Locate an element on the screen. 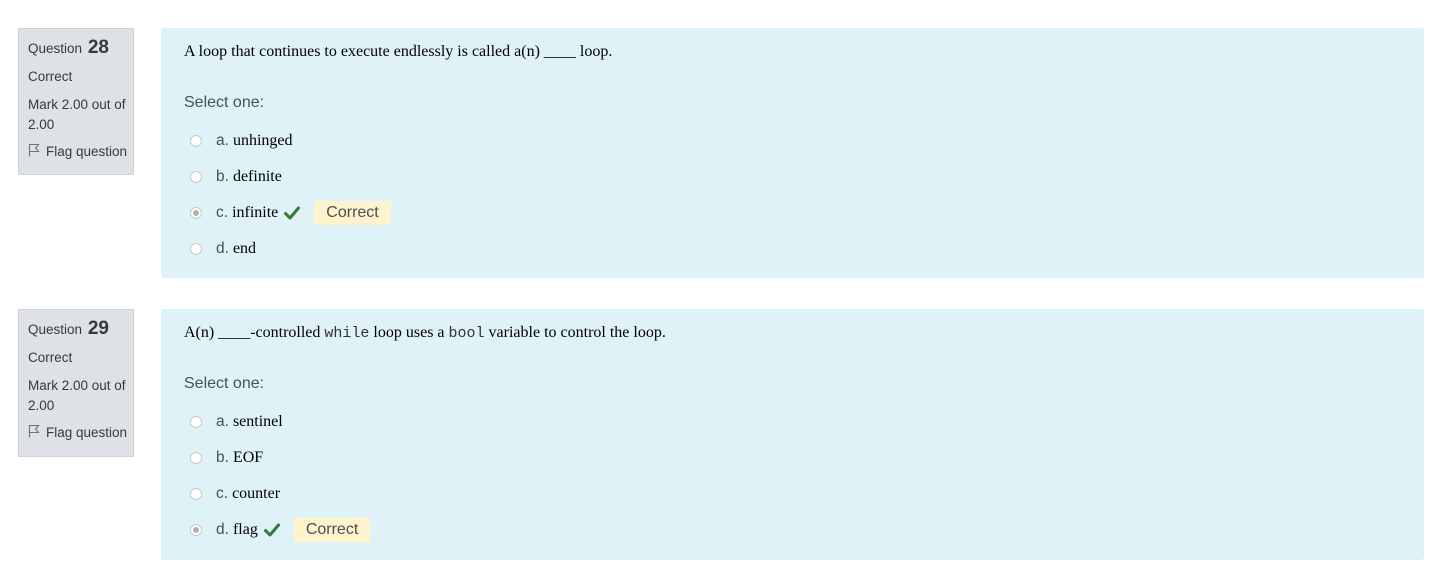 The width and height of the screenshot is (1441, 579). answer-option-b: b. EOF is located at coordinates (280, 458).